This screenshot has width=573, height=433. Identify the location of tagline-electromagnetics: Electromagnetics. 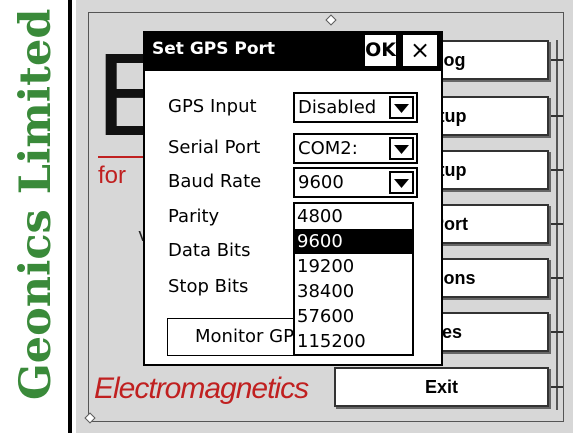
(201, 388).